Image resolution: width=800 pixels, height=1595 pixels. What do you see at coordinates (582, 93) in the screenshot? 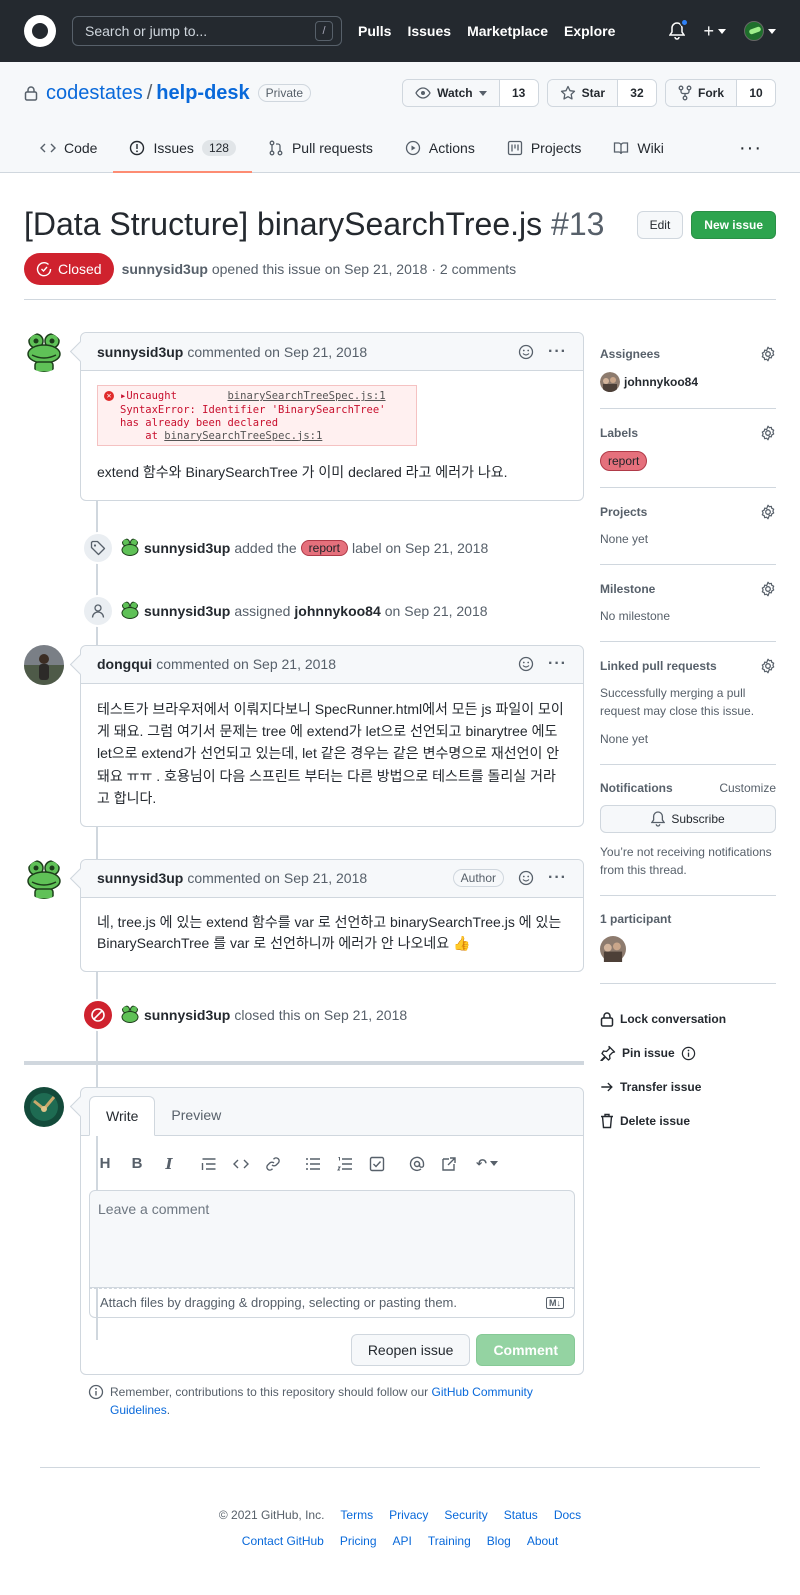
I see `star-button: Star` at bounding box center [582, 93].